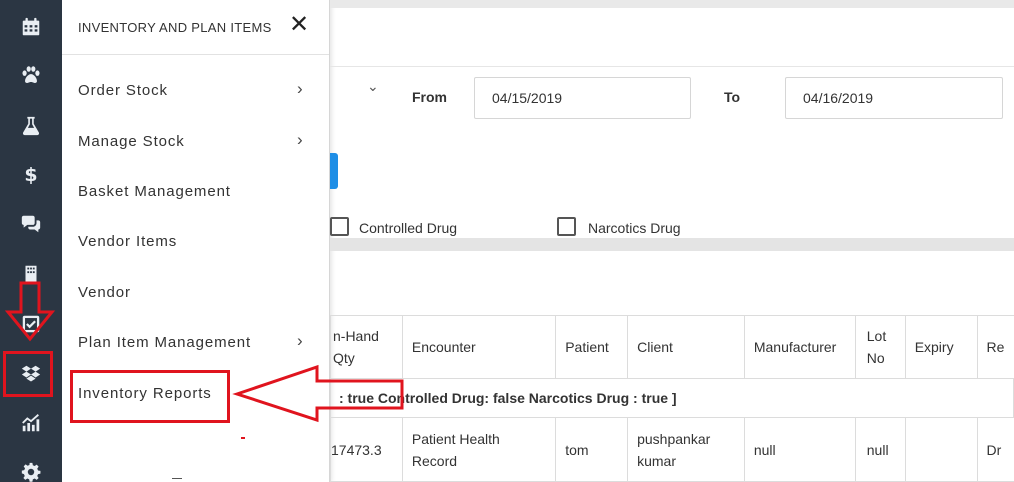  Describe the element at coordinates (799, 347) in the screenshot. I see `column-header-manufacturer: Manufacturer` at that location.